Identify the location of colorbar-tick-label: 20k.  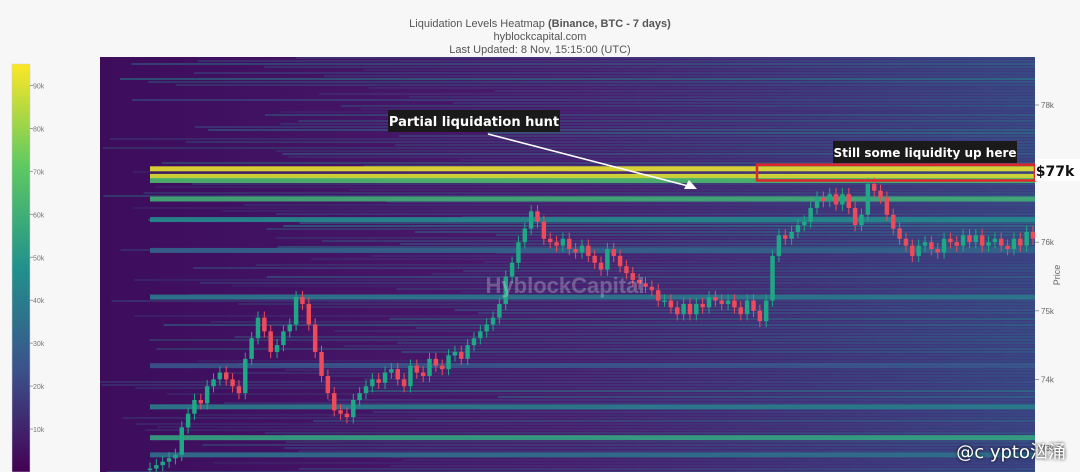
(39, 387).